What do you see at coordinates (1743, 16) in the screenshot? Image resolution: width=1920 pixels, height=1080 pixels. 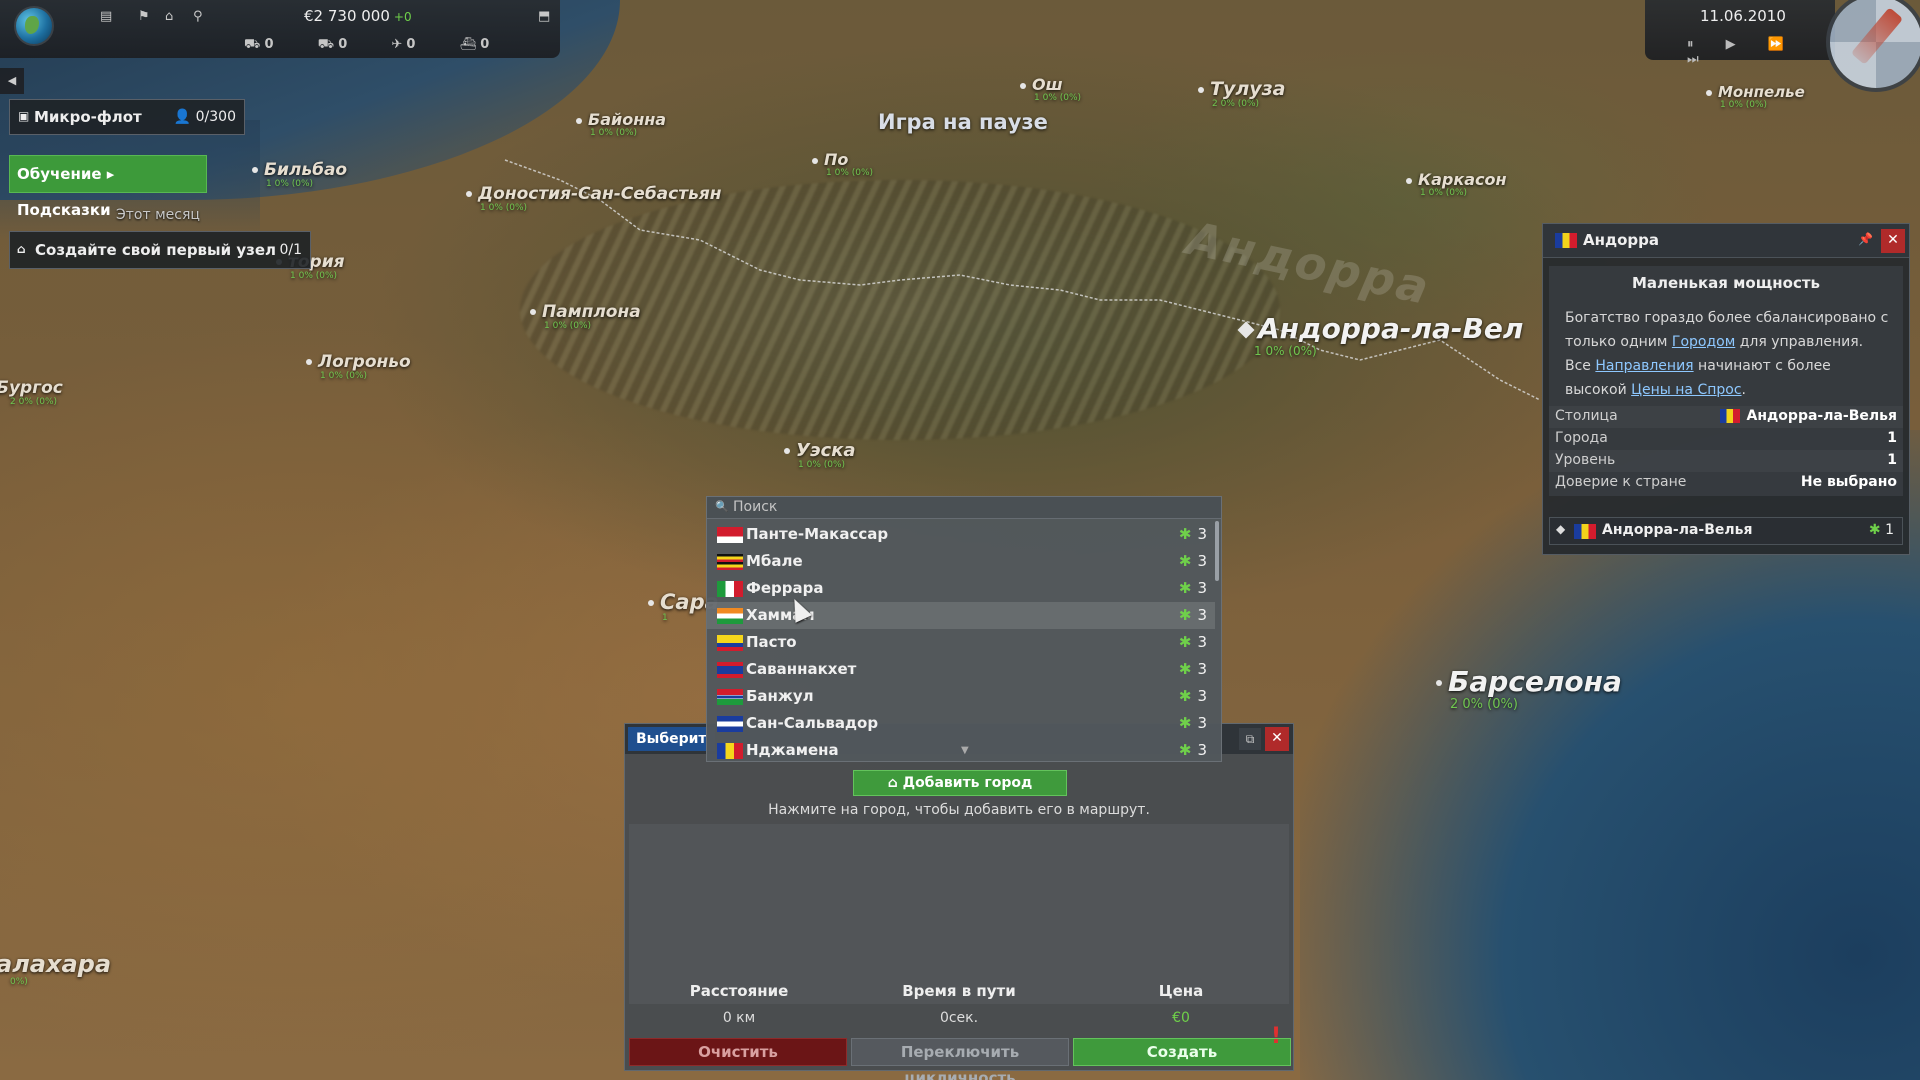 I see `game-date: 11.06.2010` at bounding box center [1743, 16].